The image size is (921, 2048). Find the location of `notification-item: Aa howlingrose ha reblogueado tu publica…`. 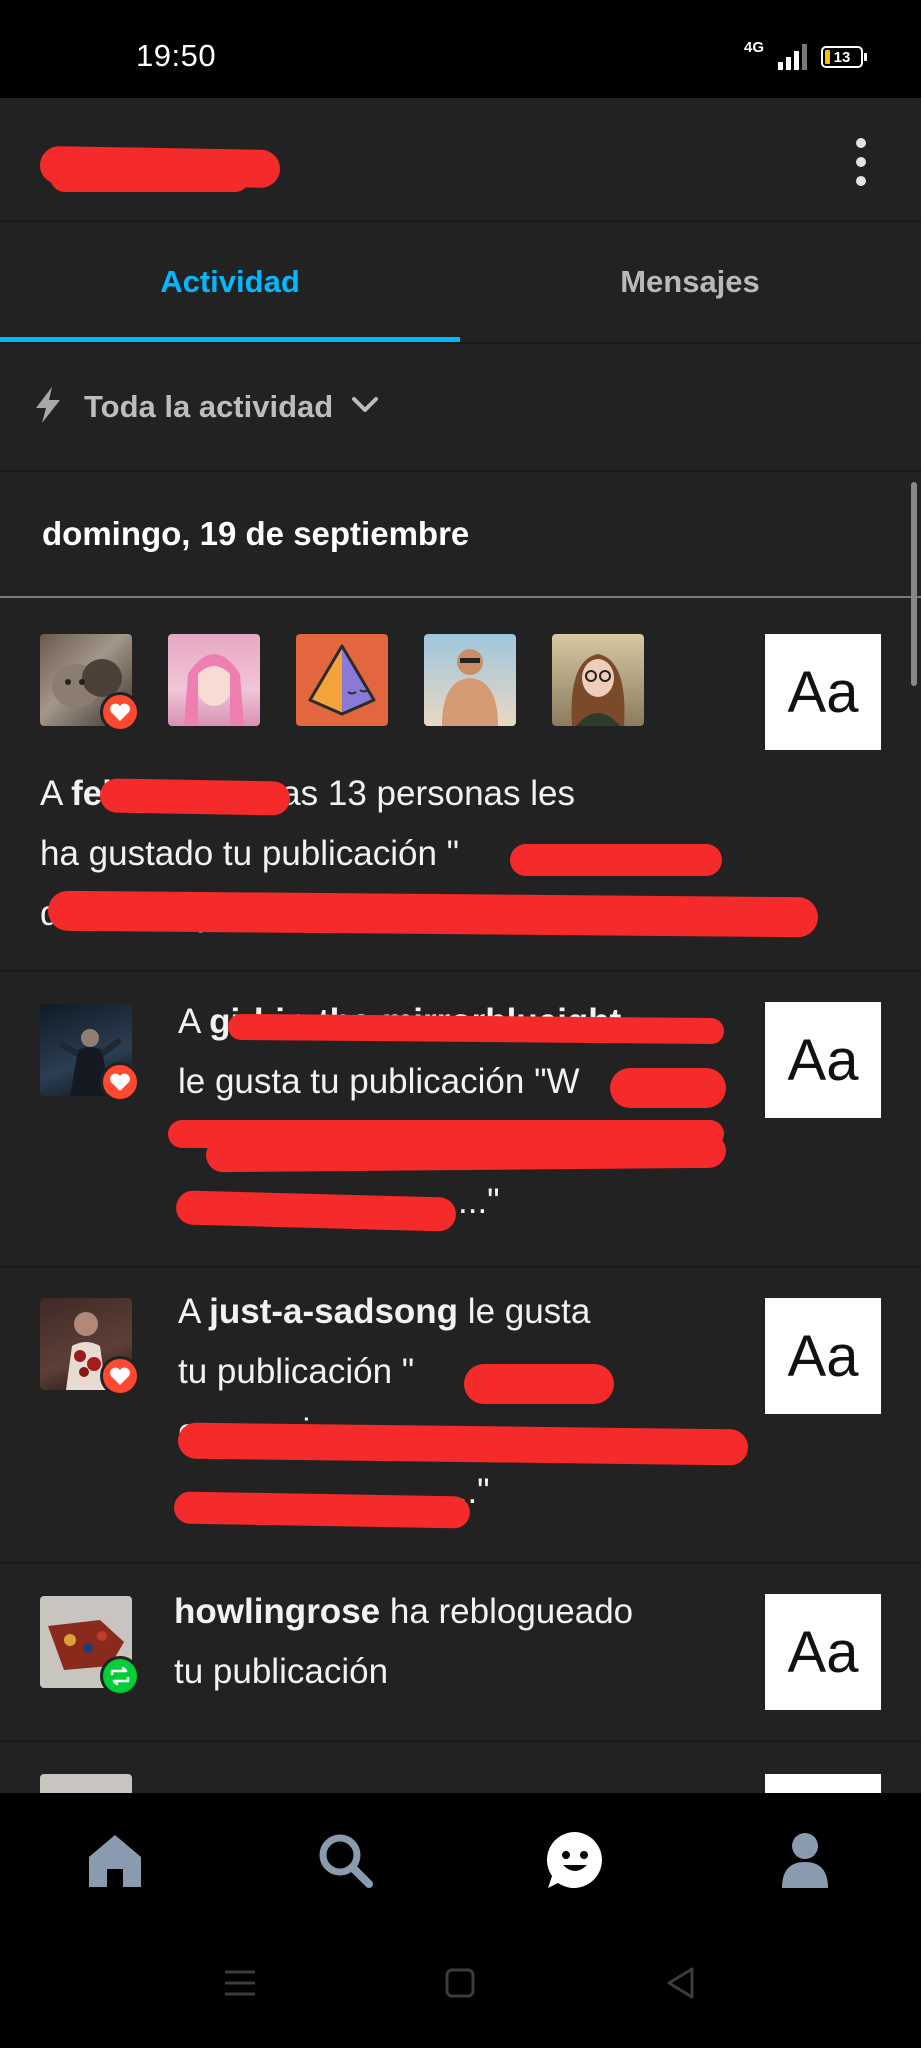

notification-item: Aa howlingrose ha reblogueado tu publica… is located at coordinates (460, 1653).